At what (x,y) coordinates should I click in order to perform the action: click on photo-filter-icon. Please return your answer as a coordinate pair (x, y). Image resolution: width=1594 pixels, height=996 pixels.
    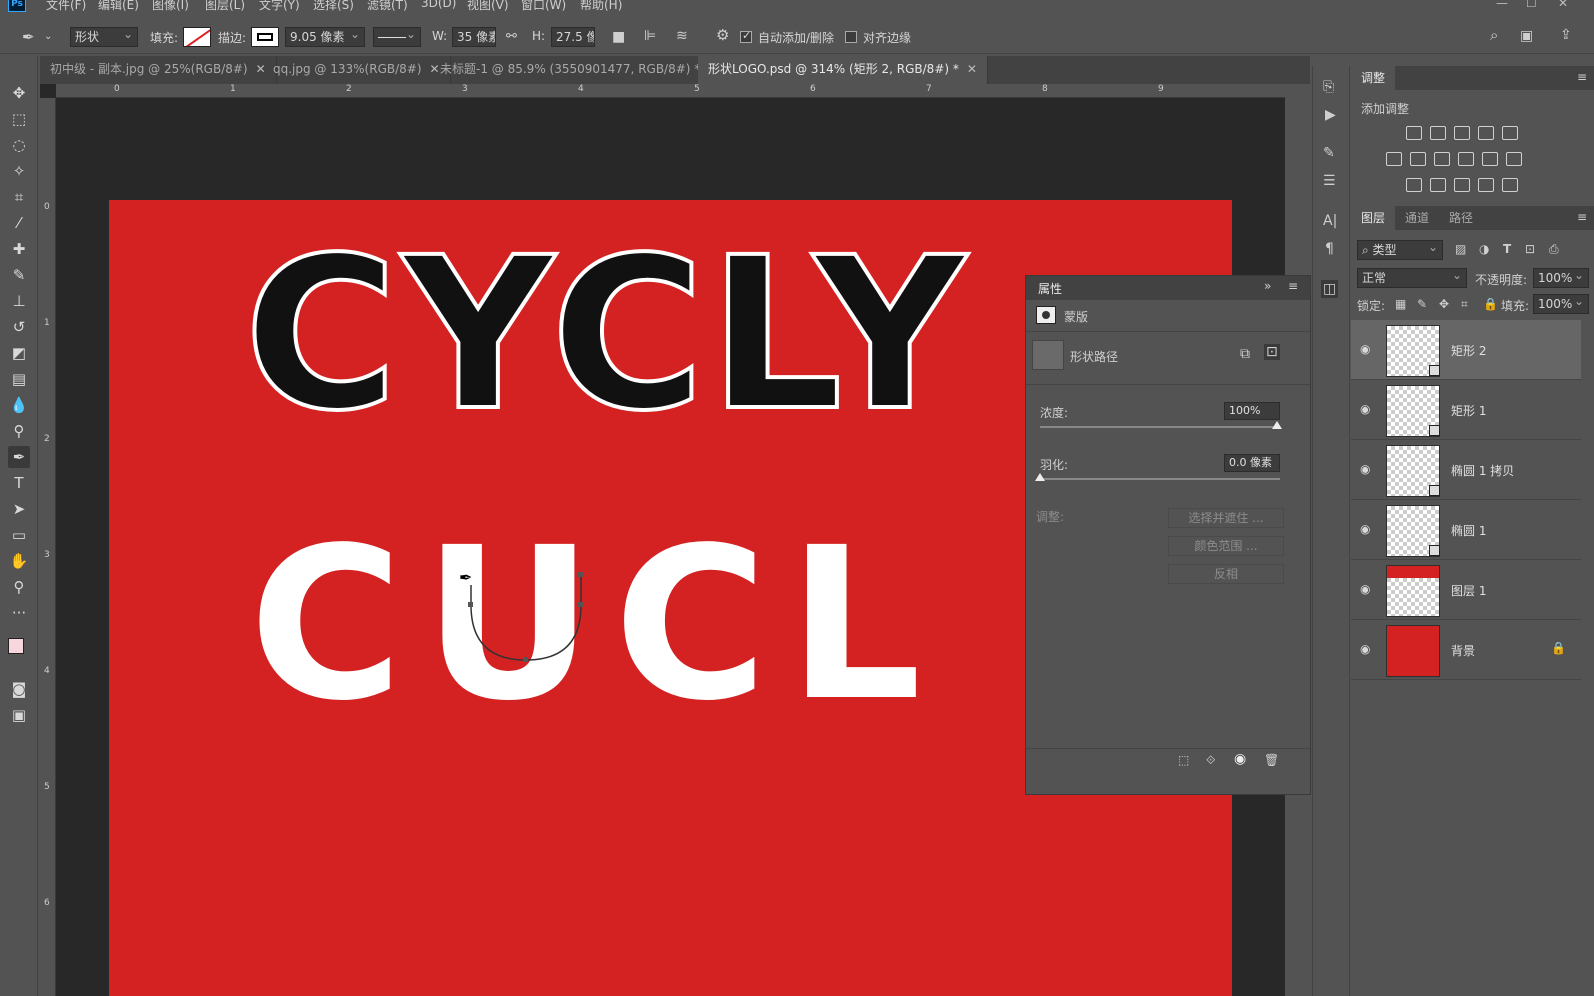
    Looking at the image, I should click on (1466, 159).